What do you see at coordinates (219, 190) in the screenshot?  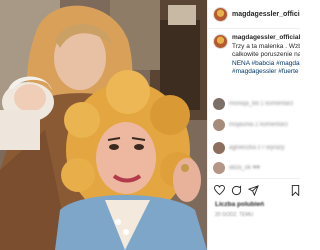 I see `heart-icon` at bounding box center [219, 190].